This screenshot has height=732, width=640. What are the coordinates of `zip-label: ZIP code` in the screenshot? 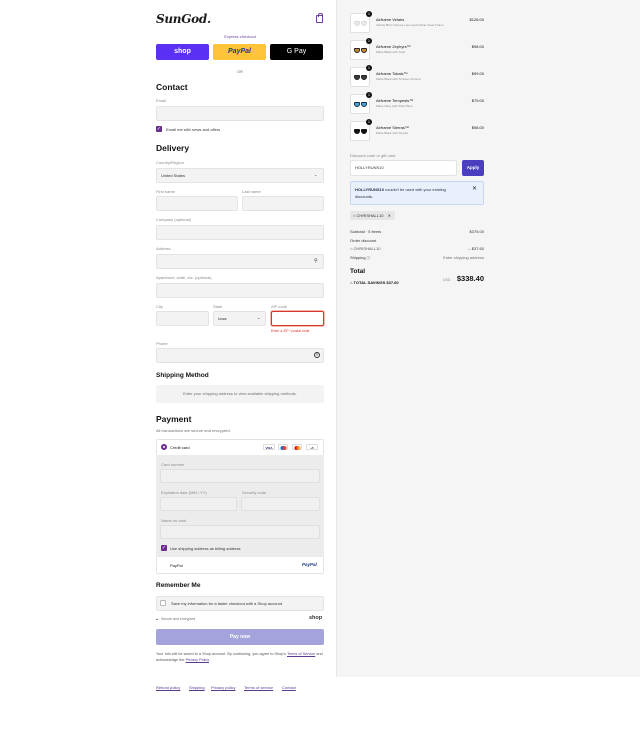 It's located at (279, 306).